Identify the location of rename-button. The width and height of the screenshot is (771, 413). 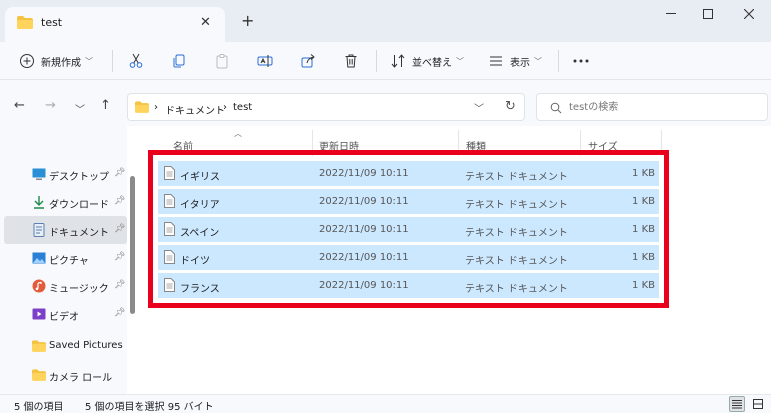
(265, 61).